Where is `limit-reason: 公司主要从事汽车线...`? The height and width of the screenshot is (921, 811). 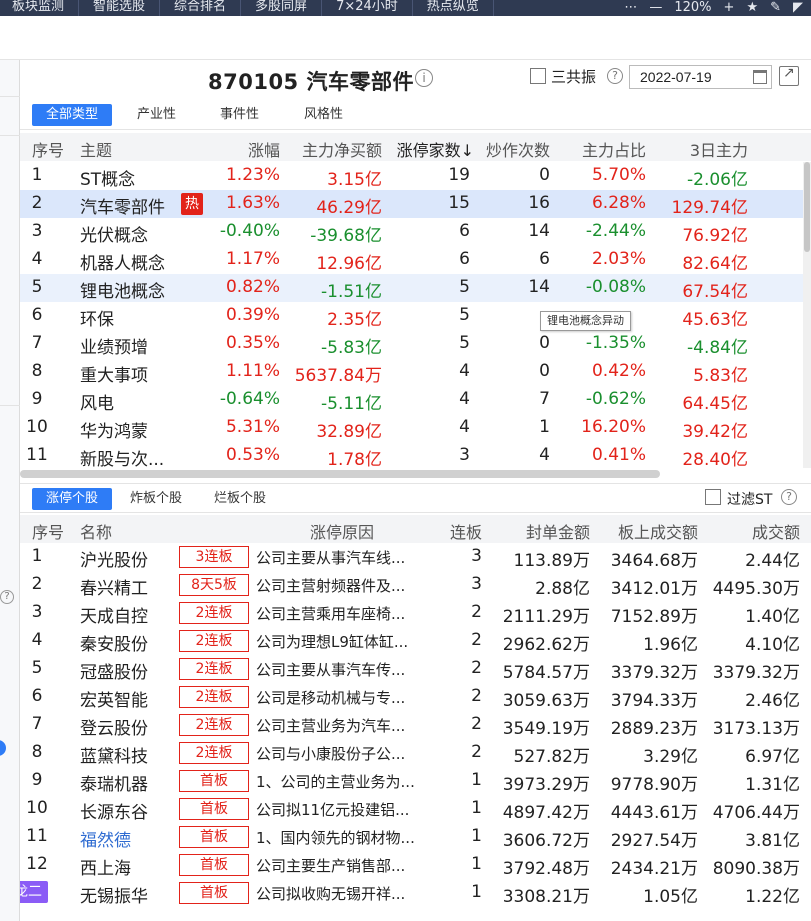
limit-reason: 公司主要从事汽车线... is located at coordinates (330, 557).